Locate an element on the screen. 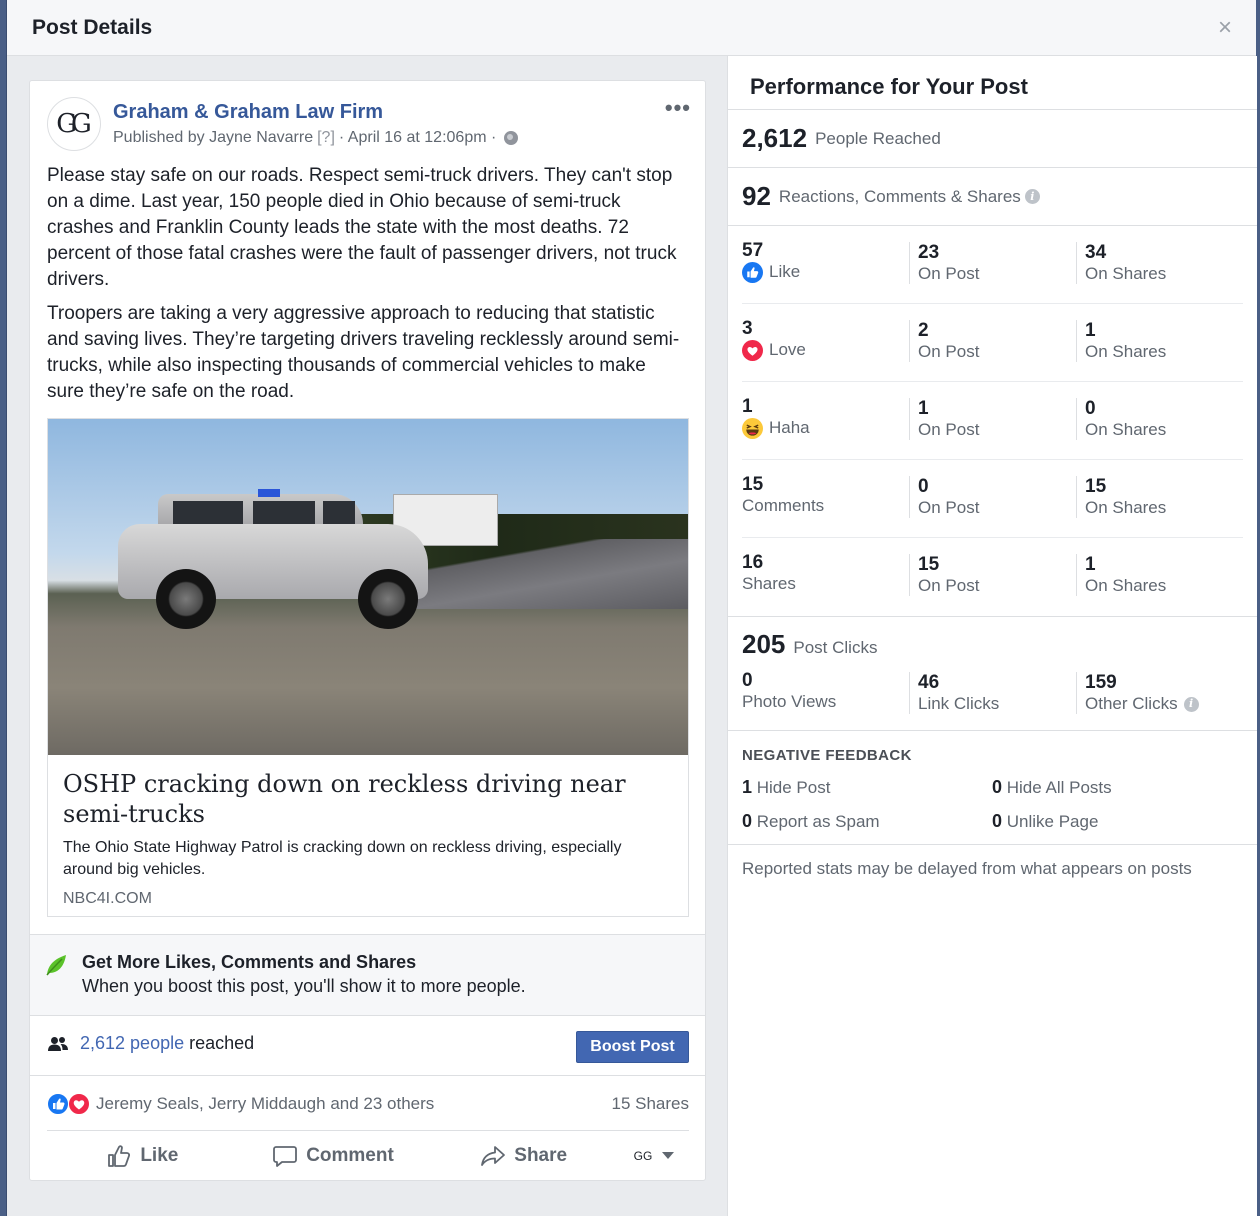 This screenshot has width=1260, height=1216. post-clicks-label: Post Clicks is located at coordinates (835, 647).